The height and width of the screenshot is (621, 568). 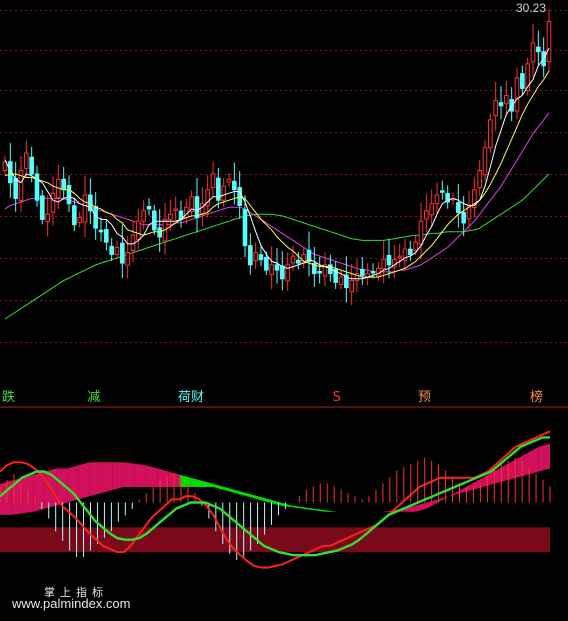 I want to click on event-marker-1: 减, so click(x=94, y=397).